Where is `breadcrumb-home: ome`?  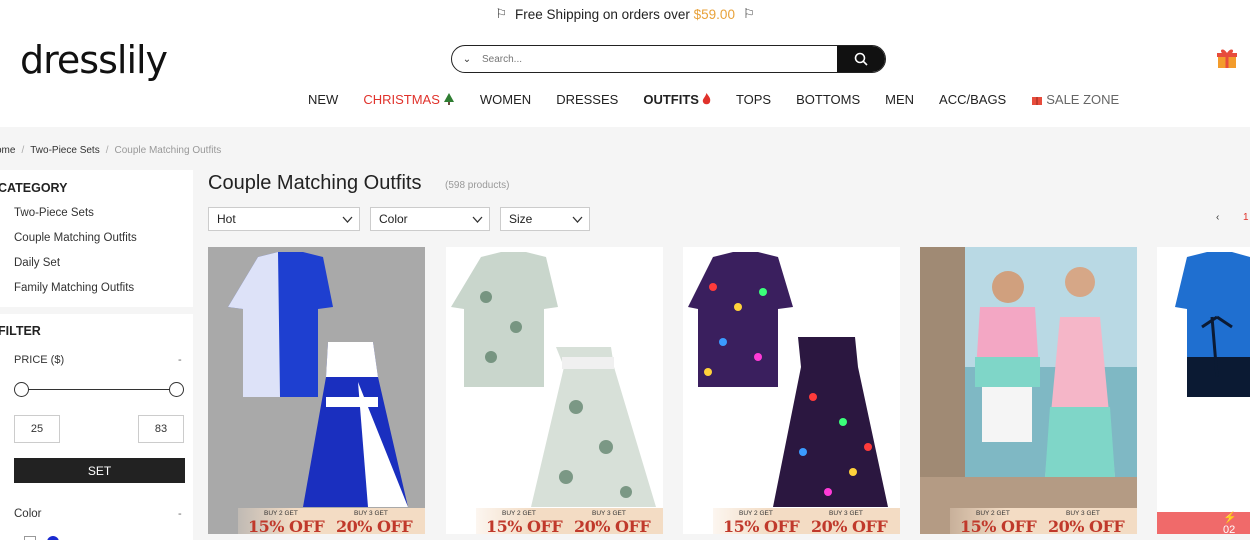 breadcrumb-home: ome is located at coordinates (7, 150).